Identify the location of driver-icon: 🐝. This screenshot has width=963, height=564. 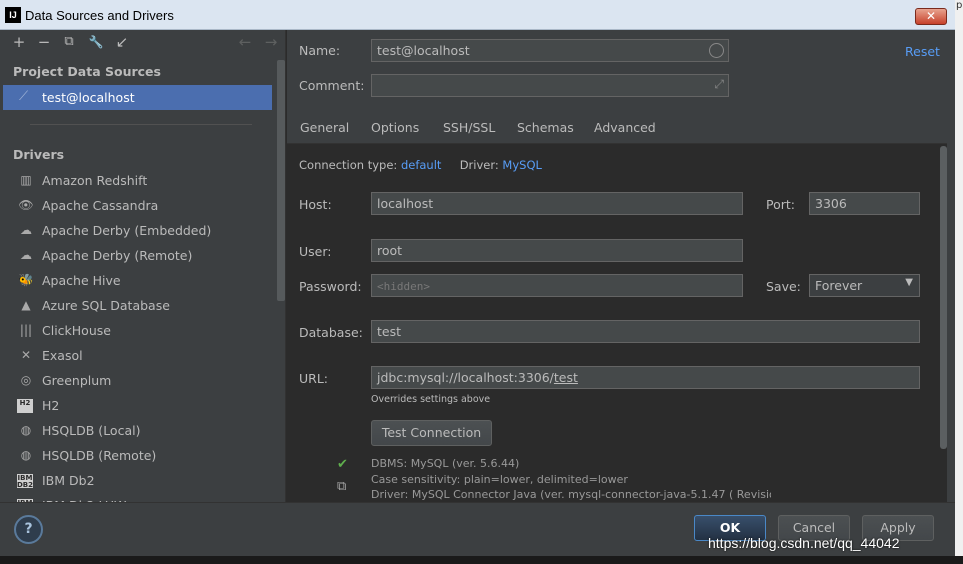
(26, 280).